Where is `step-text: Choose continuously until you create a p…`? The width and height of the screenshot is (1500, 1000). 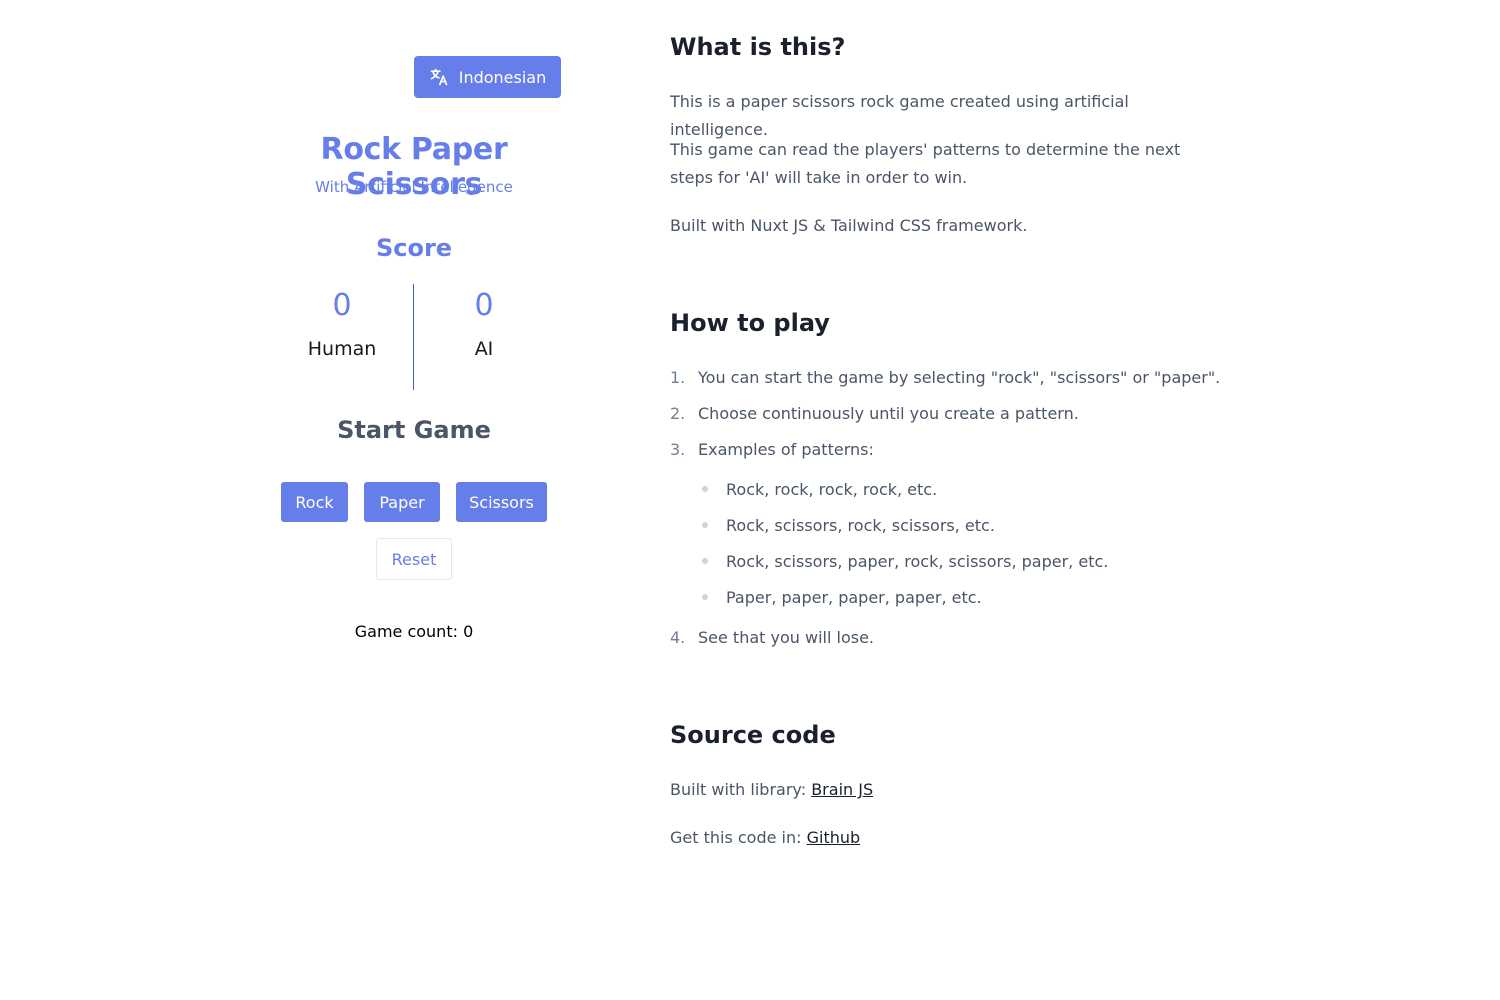
step-text: Choose continuously until you create a p… is located at coordinates (888, 413).